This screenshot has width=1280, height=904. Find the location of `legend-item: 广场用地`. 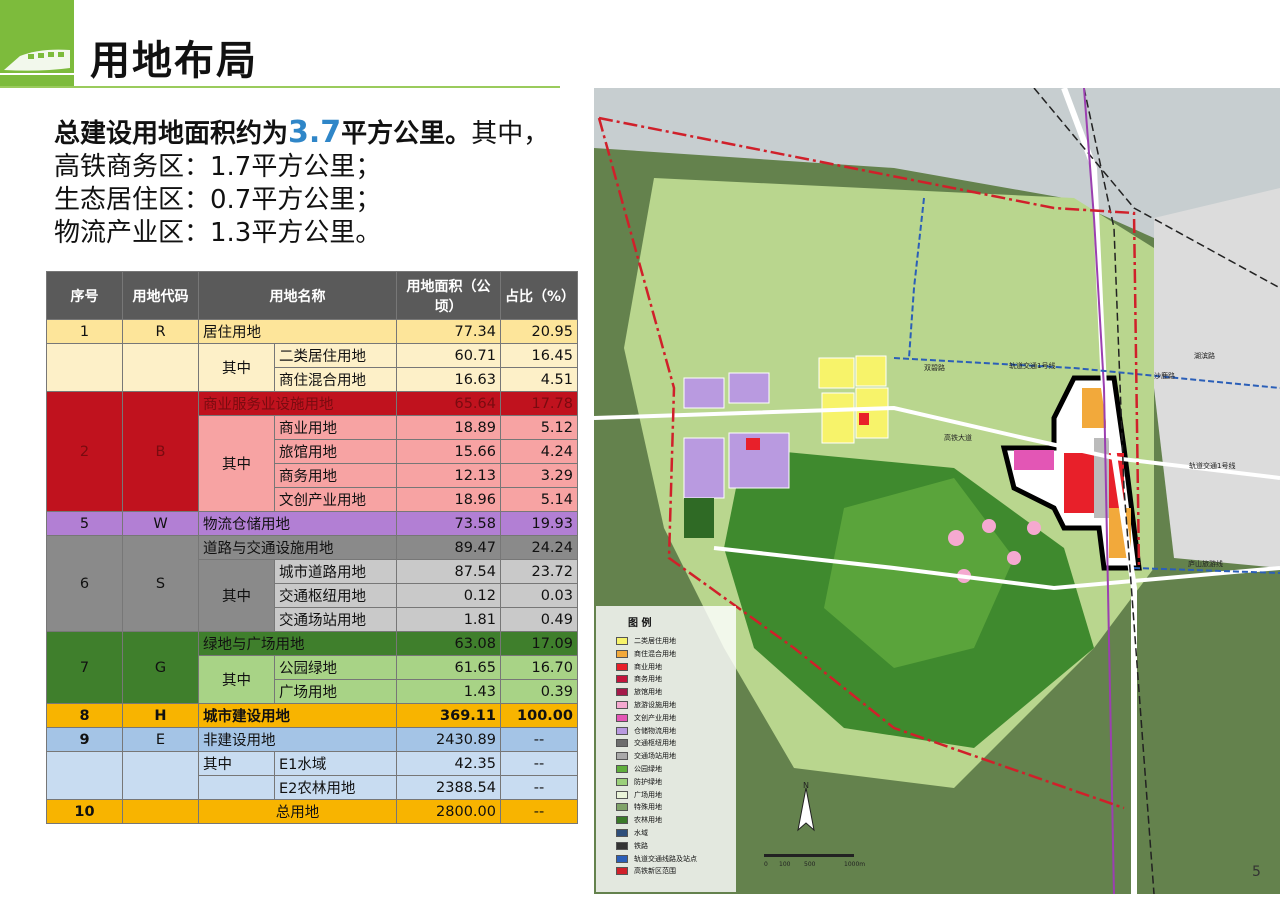

legend-item: 广场用地 is located at coordinates (639, 795).